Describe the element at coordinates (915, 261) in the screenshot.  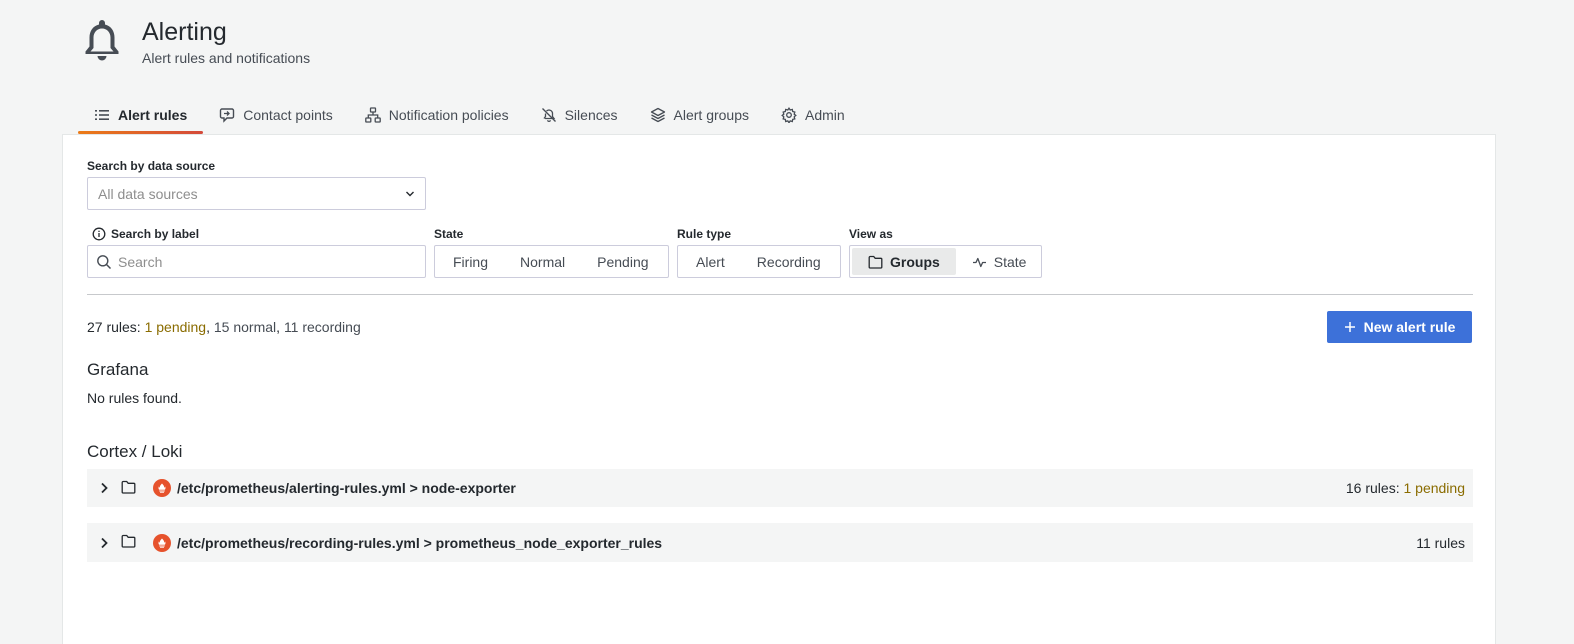
I see `view-as-groups-label: Groups` at that location.